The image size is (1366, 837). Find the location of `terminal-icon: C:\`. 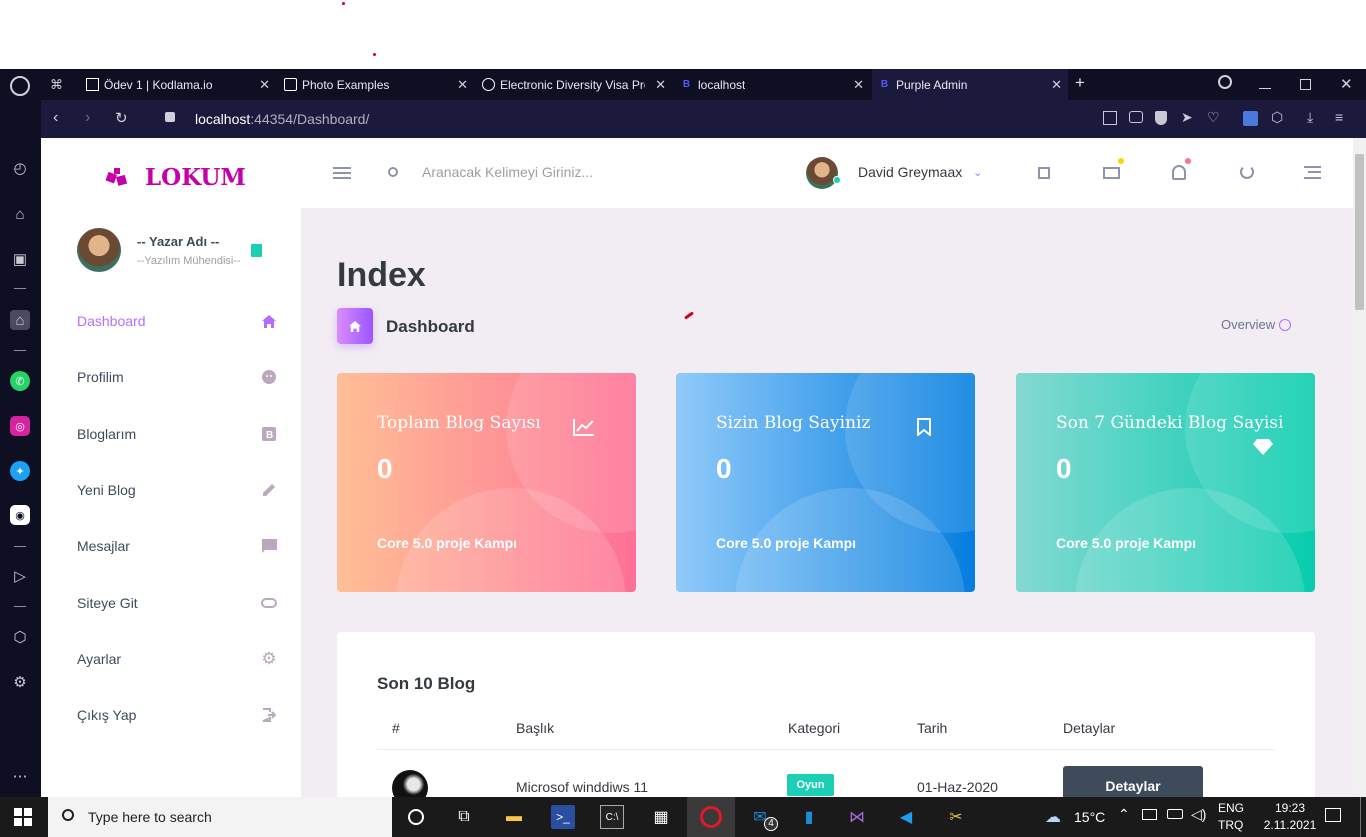

terminal-icon: C:\ is located at coordinates (612, 817).